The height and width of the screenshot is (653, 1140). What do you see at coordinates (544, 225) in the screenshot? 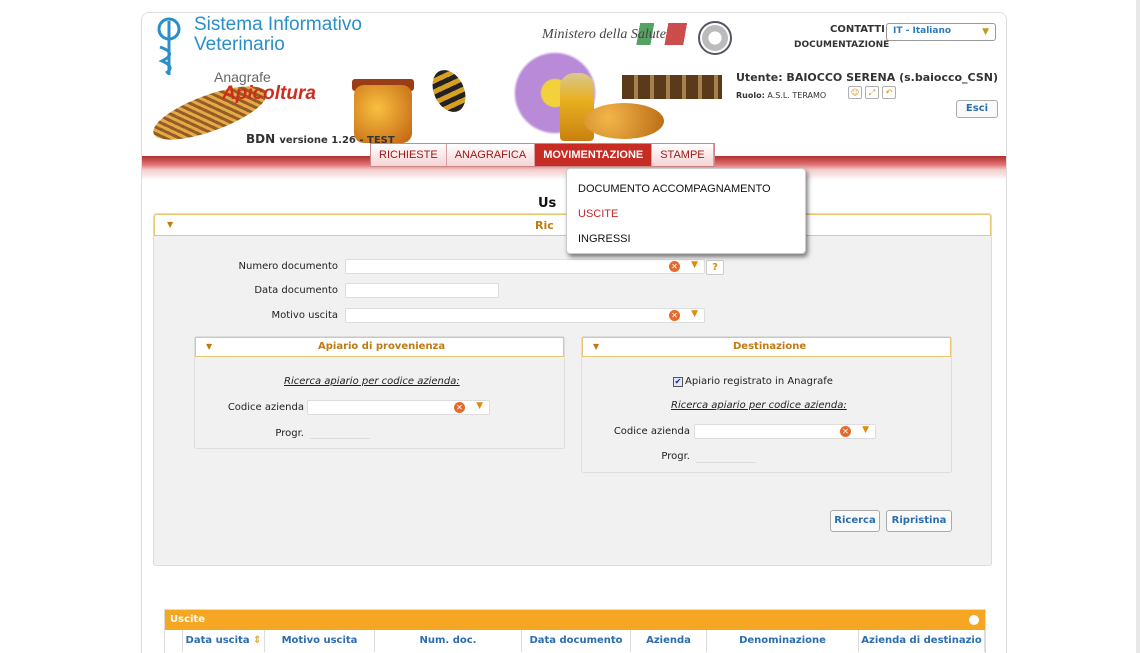
I see `search-panel-title: Ric` at bounding box center [544, 225].